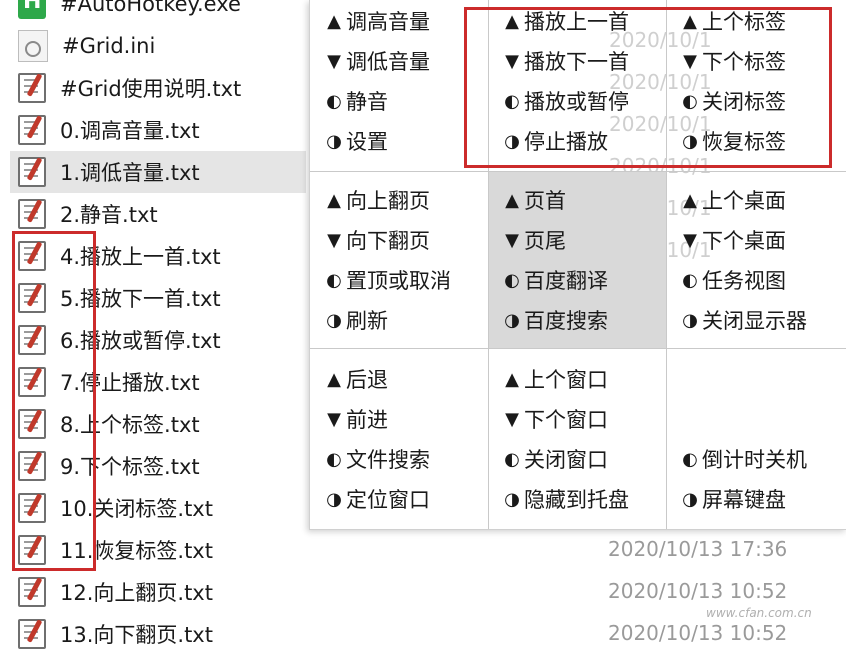  I want to click on grid-menu-item-label: 设置, so click(367, 142).